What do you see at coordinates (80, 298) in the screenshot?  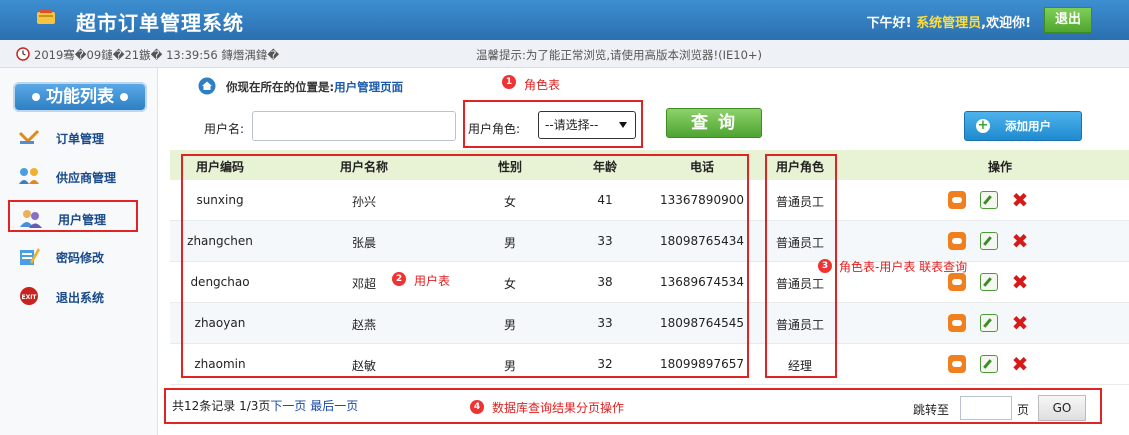 I see `sidebar-item-label: 退出系统` at bounding box center [80, 298].